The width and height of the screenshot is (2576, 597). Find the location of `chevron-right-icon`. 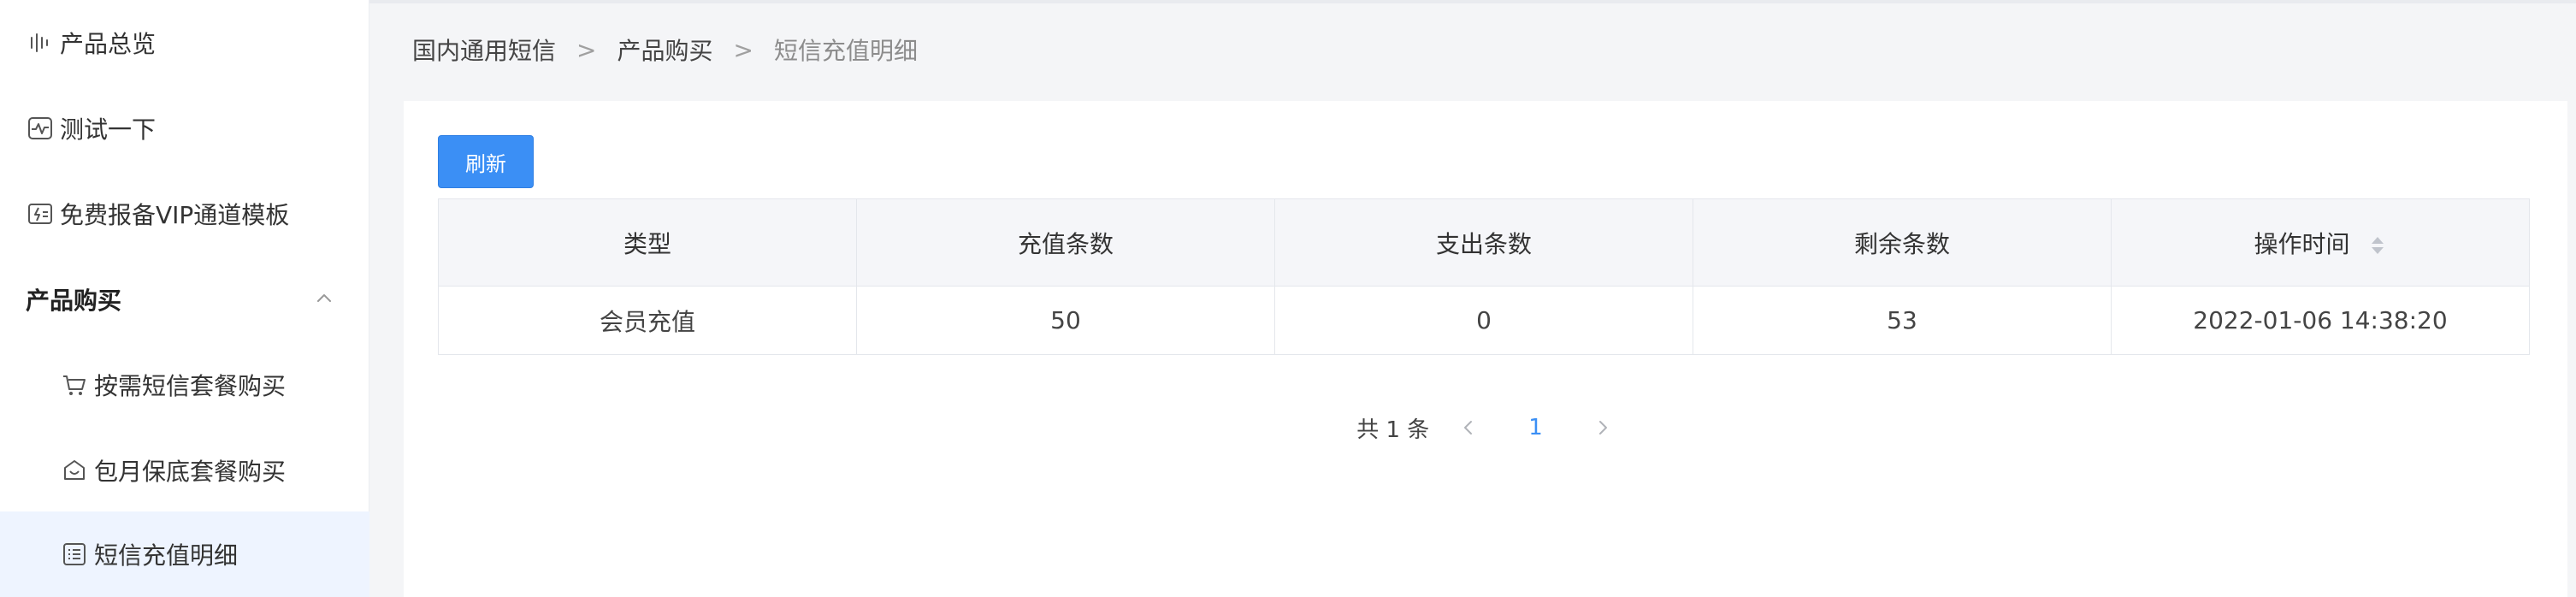

chevron-right-icon is located at coordinates (1603, 428).